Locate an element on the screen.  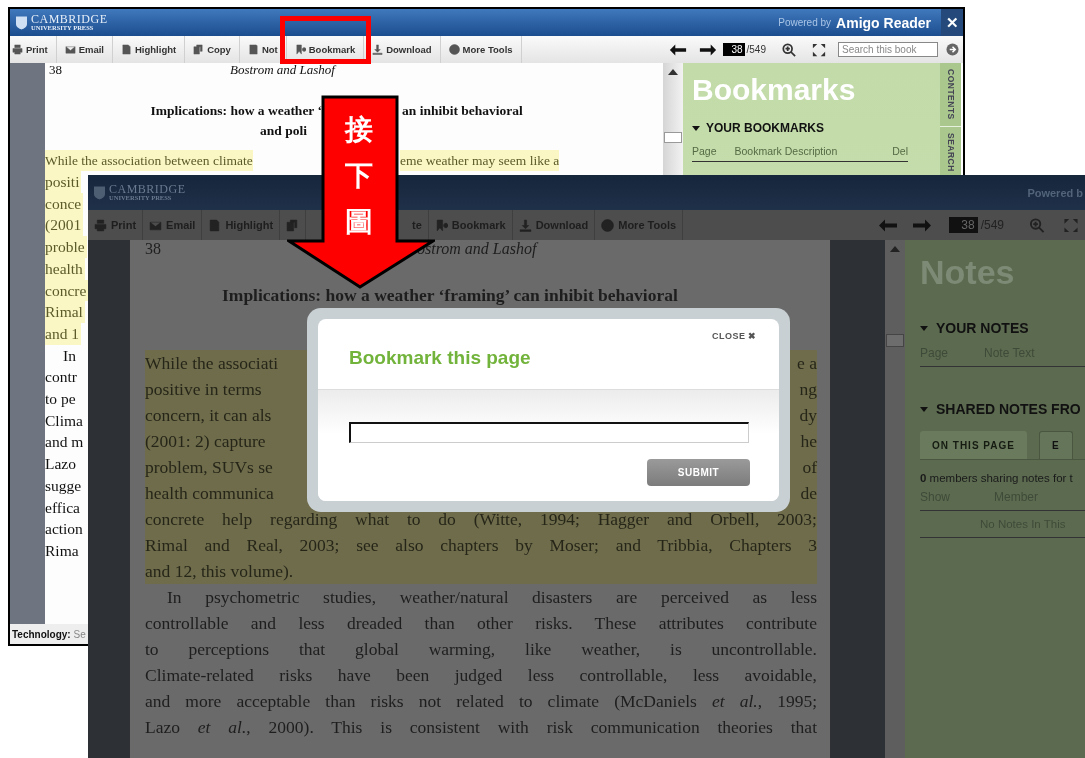
arrow-label: 接下圖 is located at coordinates (359, 176).